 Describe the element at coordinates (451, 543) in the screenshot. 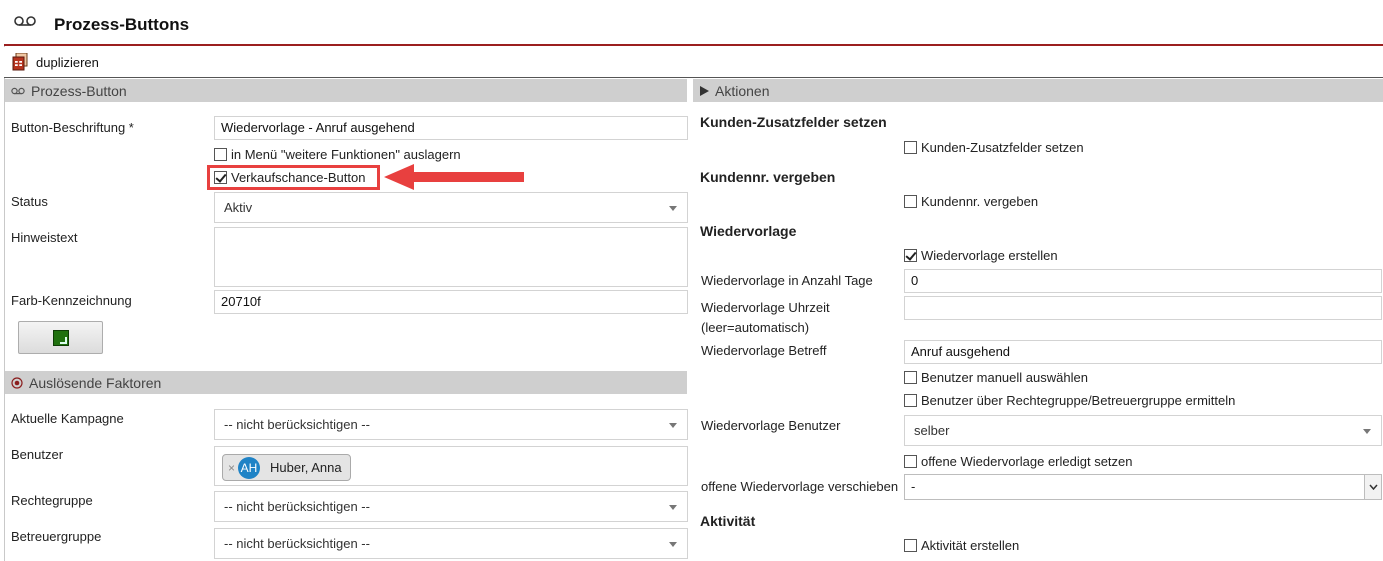

I see `care-group-select: -- nicht berücksichtigen --` at that location.